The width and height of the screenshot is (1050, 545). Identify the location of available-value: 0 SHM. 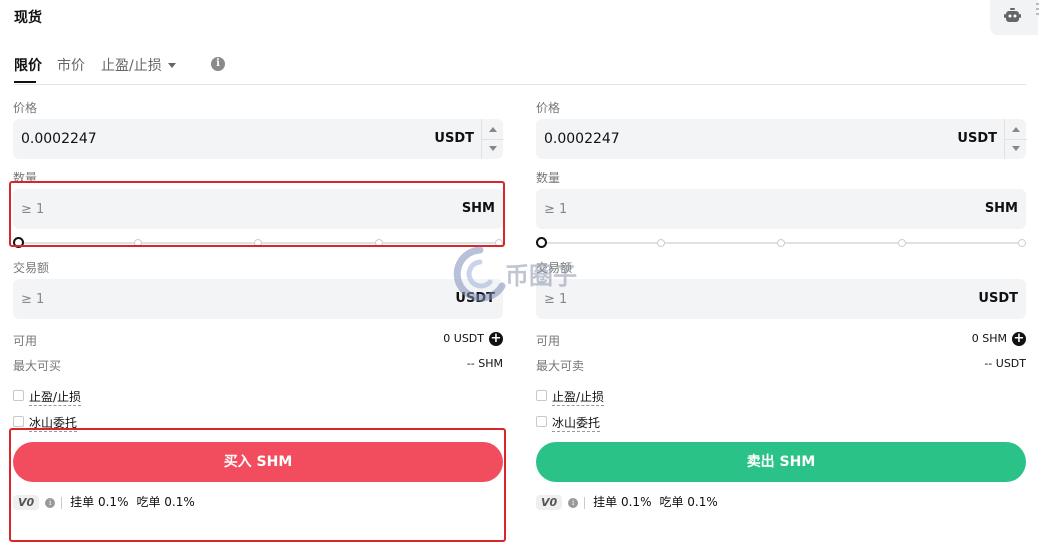
(989, 338).